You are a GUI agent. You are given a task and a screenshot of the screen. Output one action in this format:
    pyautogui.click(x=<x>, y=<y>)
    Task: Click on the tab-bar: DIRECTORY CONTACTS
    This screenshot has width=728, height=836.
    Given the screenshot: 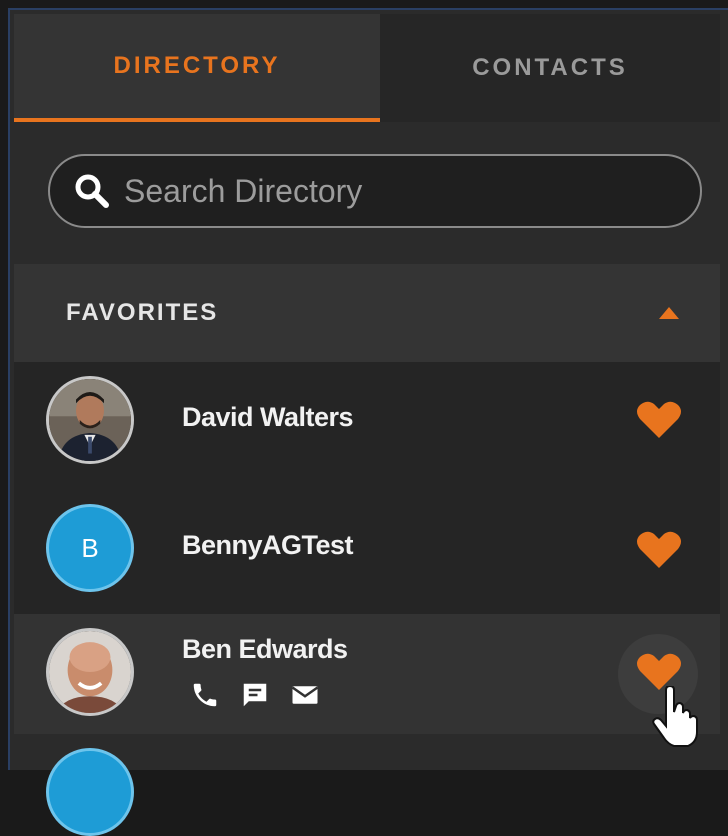 What is the action you would take?
    pyautogui.click(x=367, y=68)
    